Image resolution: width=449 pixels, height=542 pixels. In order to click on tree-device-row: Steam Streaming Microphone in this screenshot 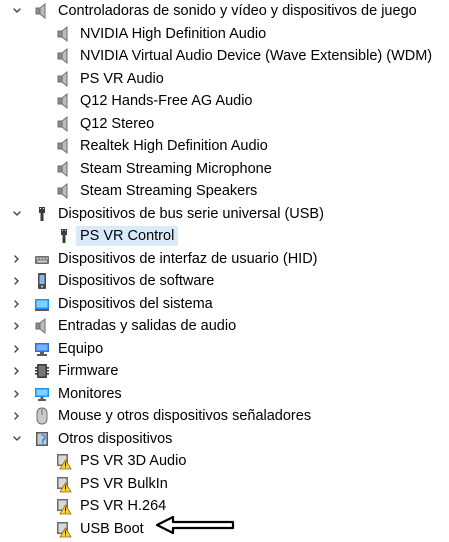, I will do `click(224, 169)`.